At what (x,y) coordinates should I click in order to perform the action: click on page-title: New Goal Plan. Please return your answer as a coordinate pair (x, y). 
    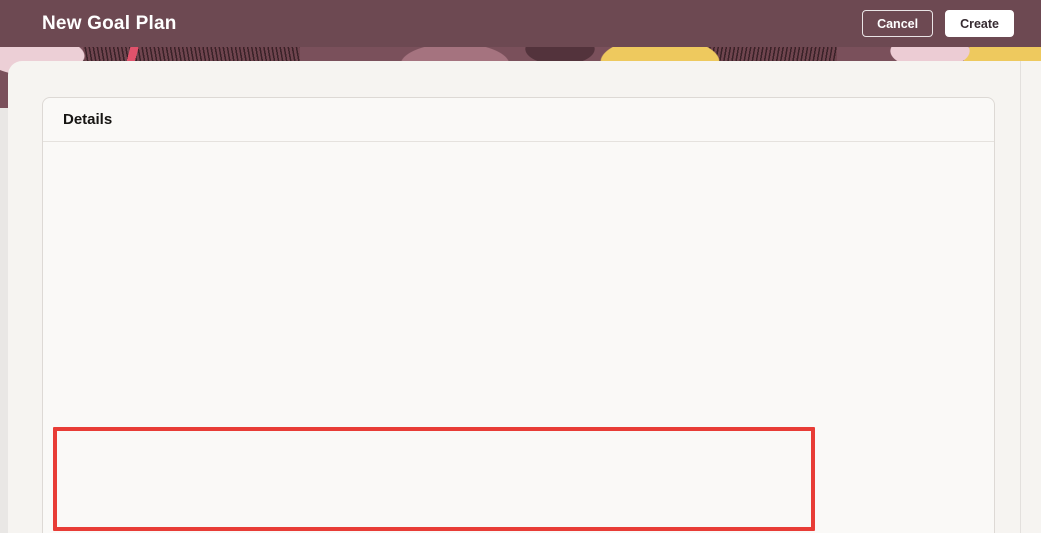
    Looking at the image, I should click on (109, 23).